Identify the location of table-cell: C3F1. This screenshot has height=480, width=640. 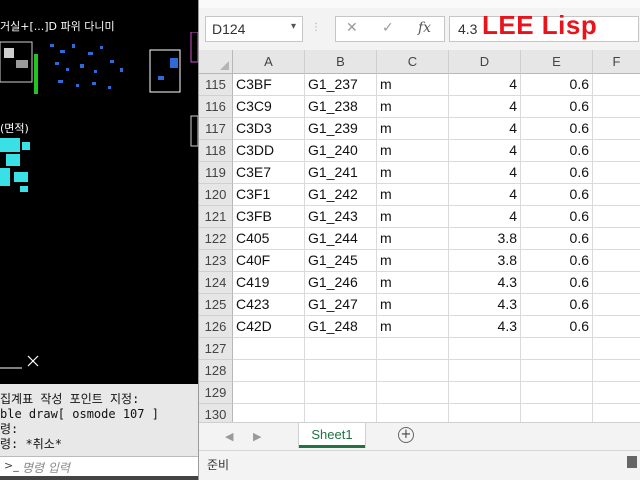
(269, 195).